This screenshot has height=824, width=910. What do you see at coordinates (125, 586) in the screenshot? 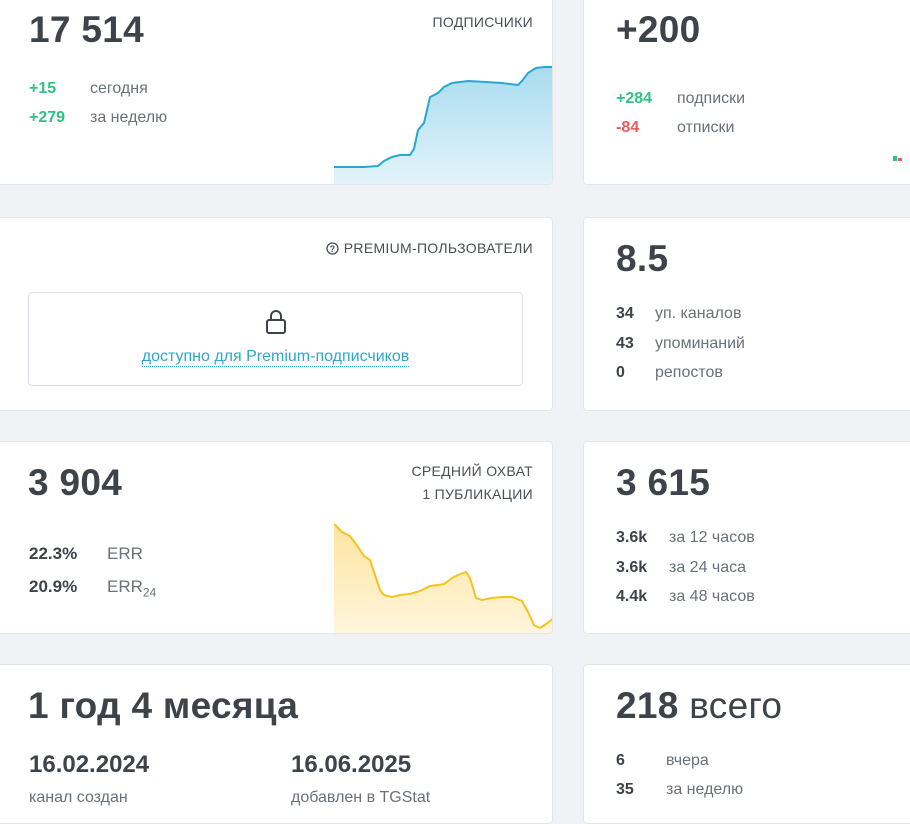
I see `err24-label-text: ERR` at bounding box center [125, 586].